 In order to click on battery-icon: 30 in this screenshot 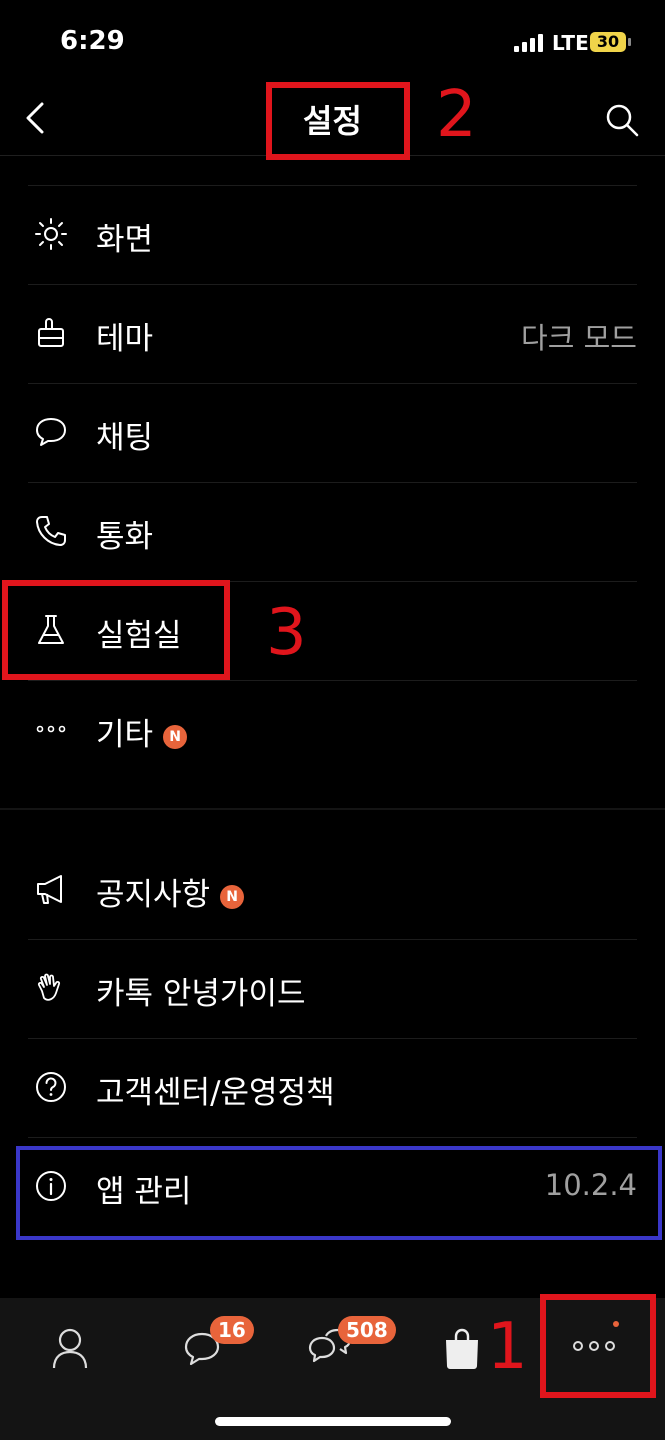, I will do `click(608, 42)`.